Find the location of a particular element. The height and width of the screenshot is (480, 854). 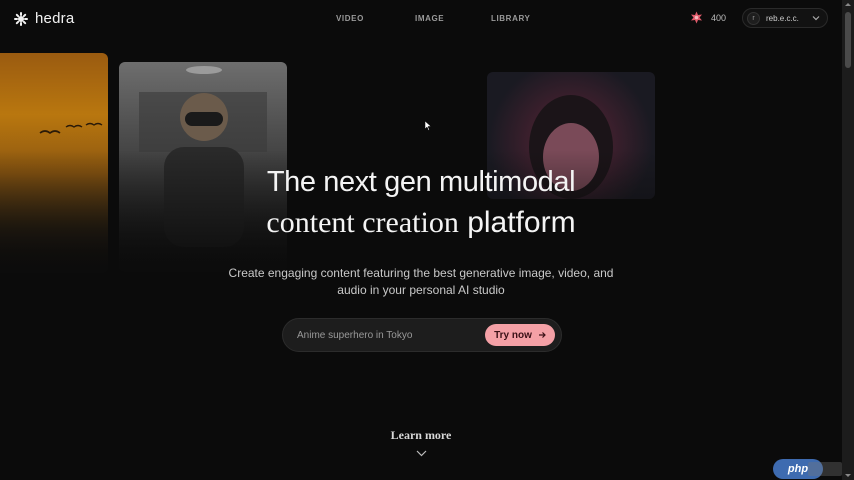

chevron-down-icon is located at coordinates (816, 18).